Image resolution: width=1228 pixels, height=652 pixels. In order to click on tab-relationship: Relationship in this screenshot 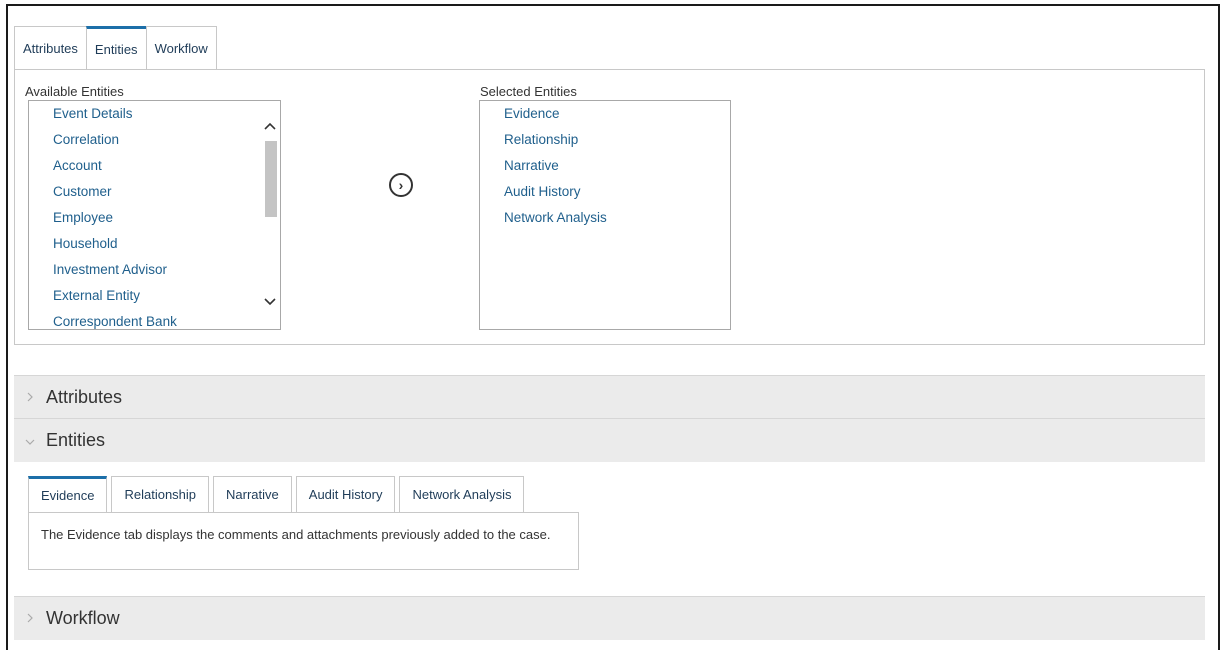, I will do `click(160, 494)`.